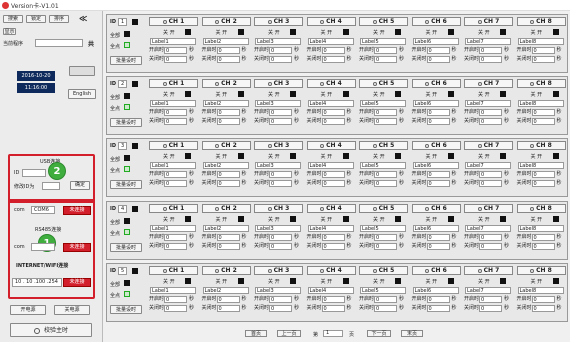  Describe the element at coordinates (379, 333) in the screenshot. I see `next-page-button: 下一页` at that location.